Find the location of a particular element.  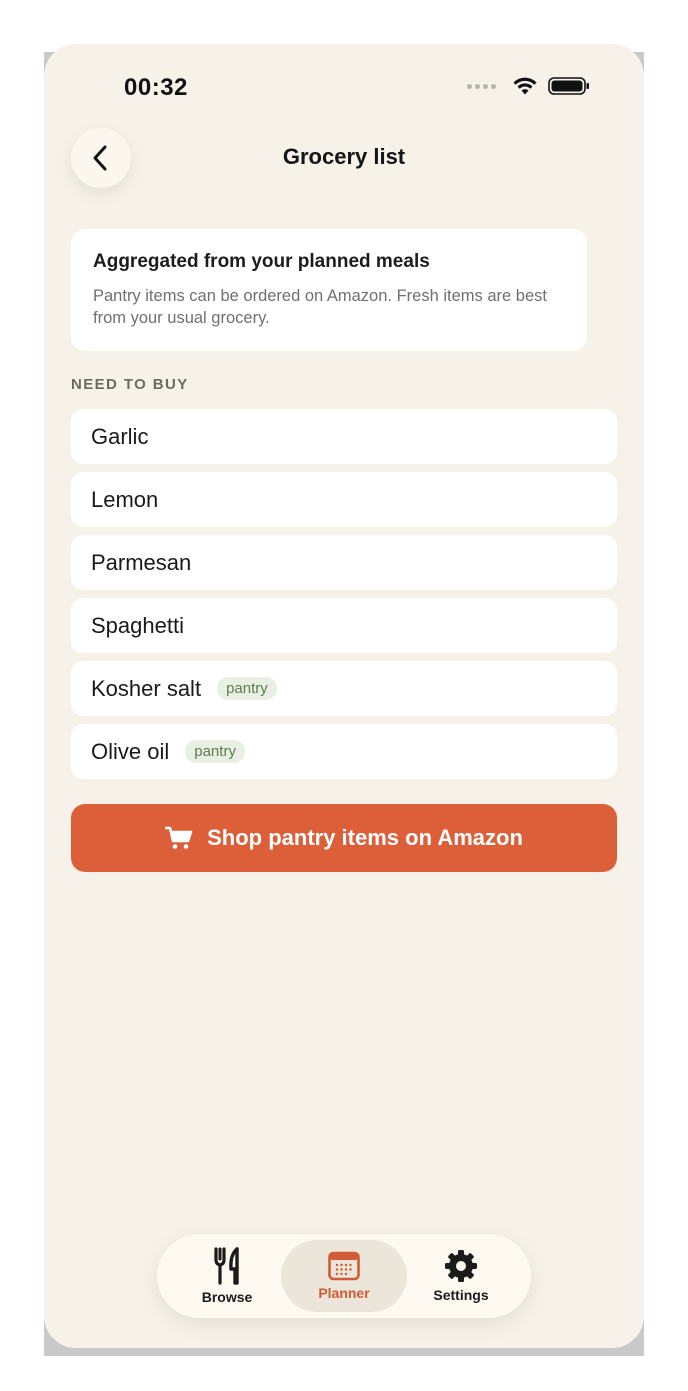

cart-icon is located at coordinates (179, 837).